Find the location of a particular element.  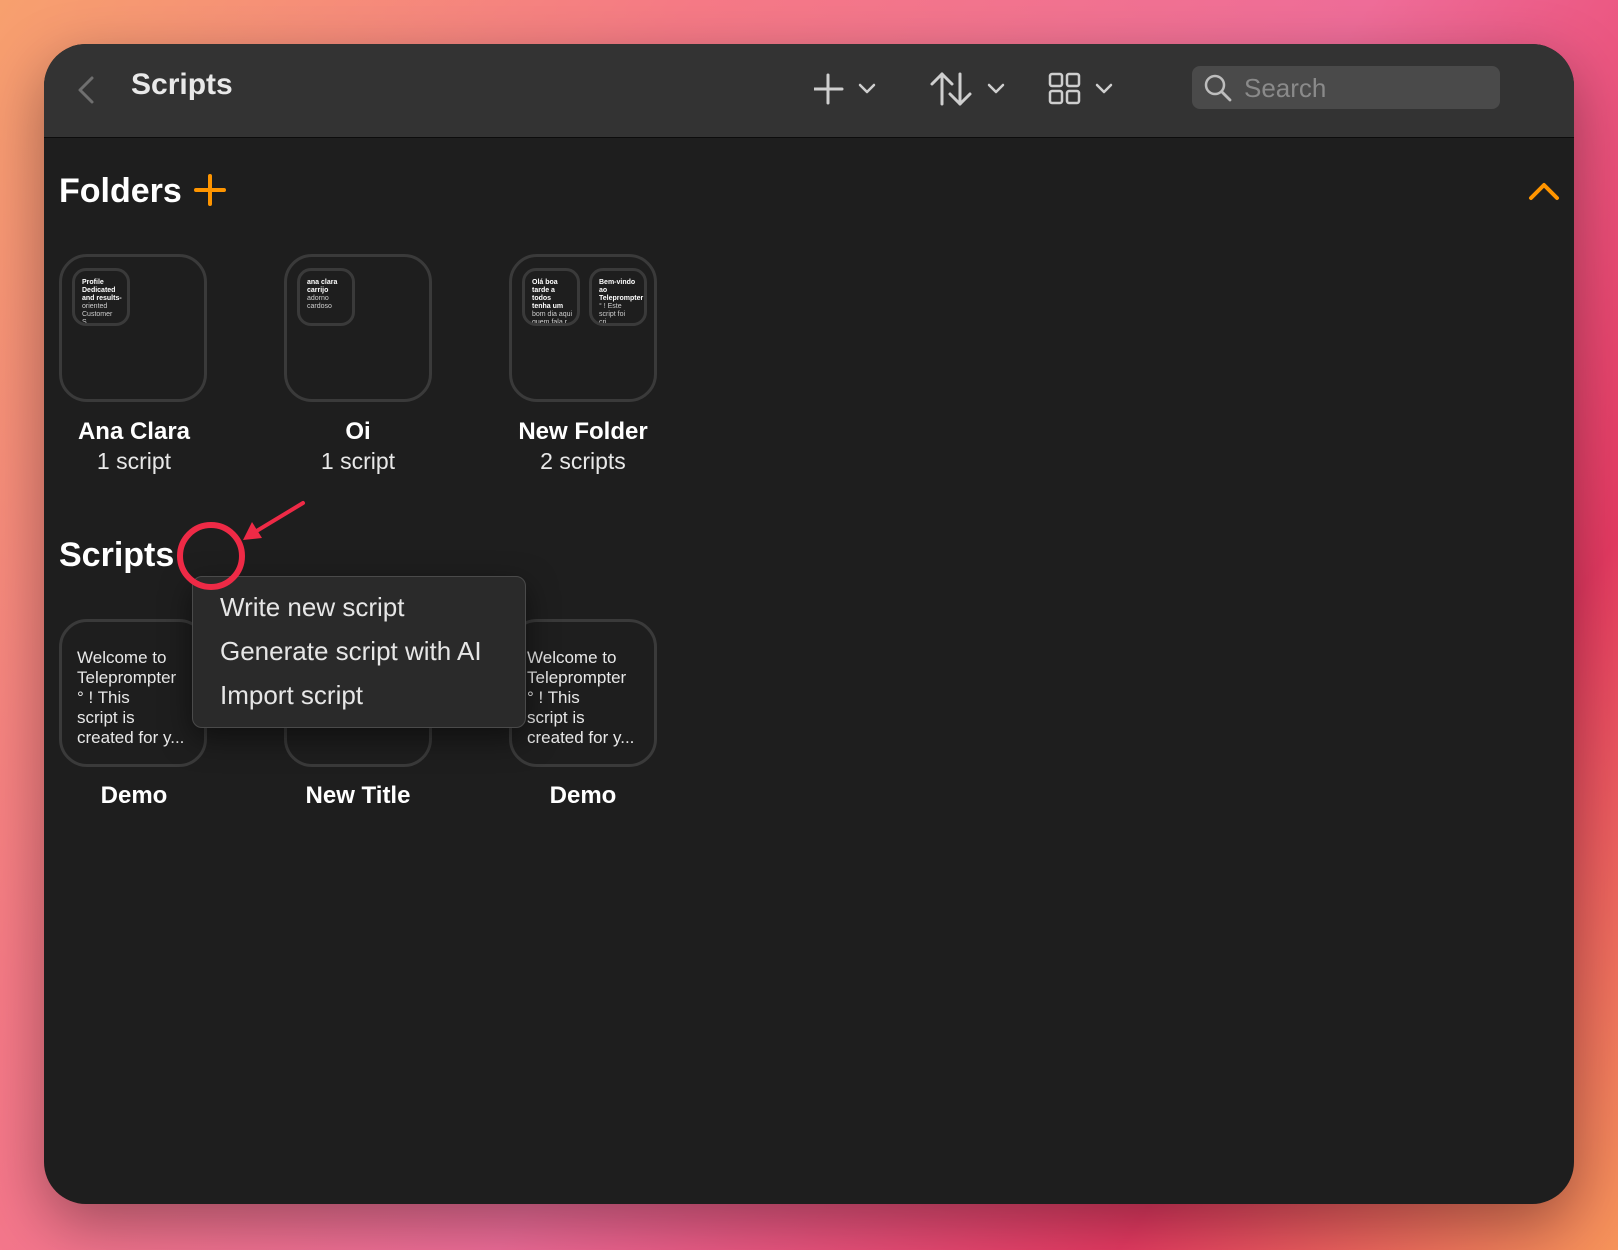

preview-title: Olá boa tarde a todos tenha um is located at coordinates (548, 294).